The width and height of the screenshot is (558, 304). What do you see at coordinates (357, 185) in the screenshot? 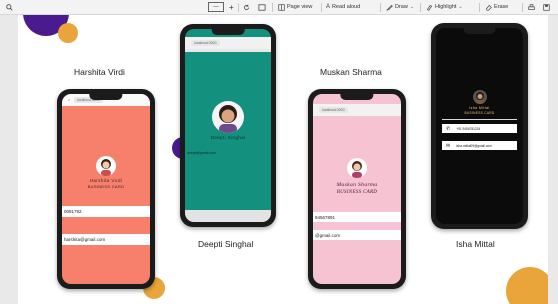
I see `muskan-card-name: Muskan Sharma` at bounding box center [357, 185].